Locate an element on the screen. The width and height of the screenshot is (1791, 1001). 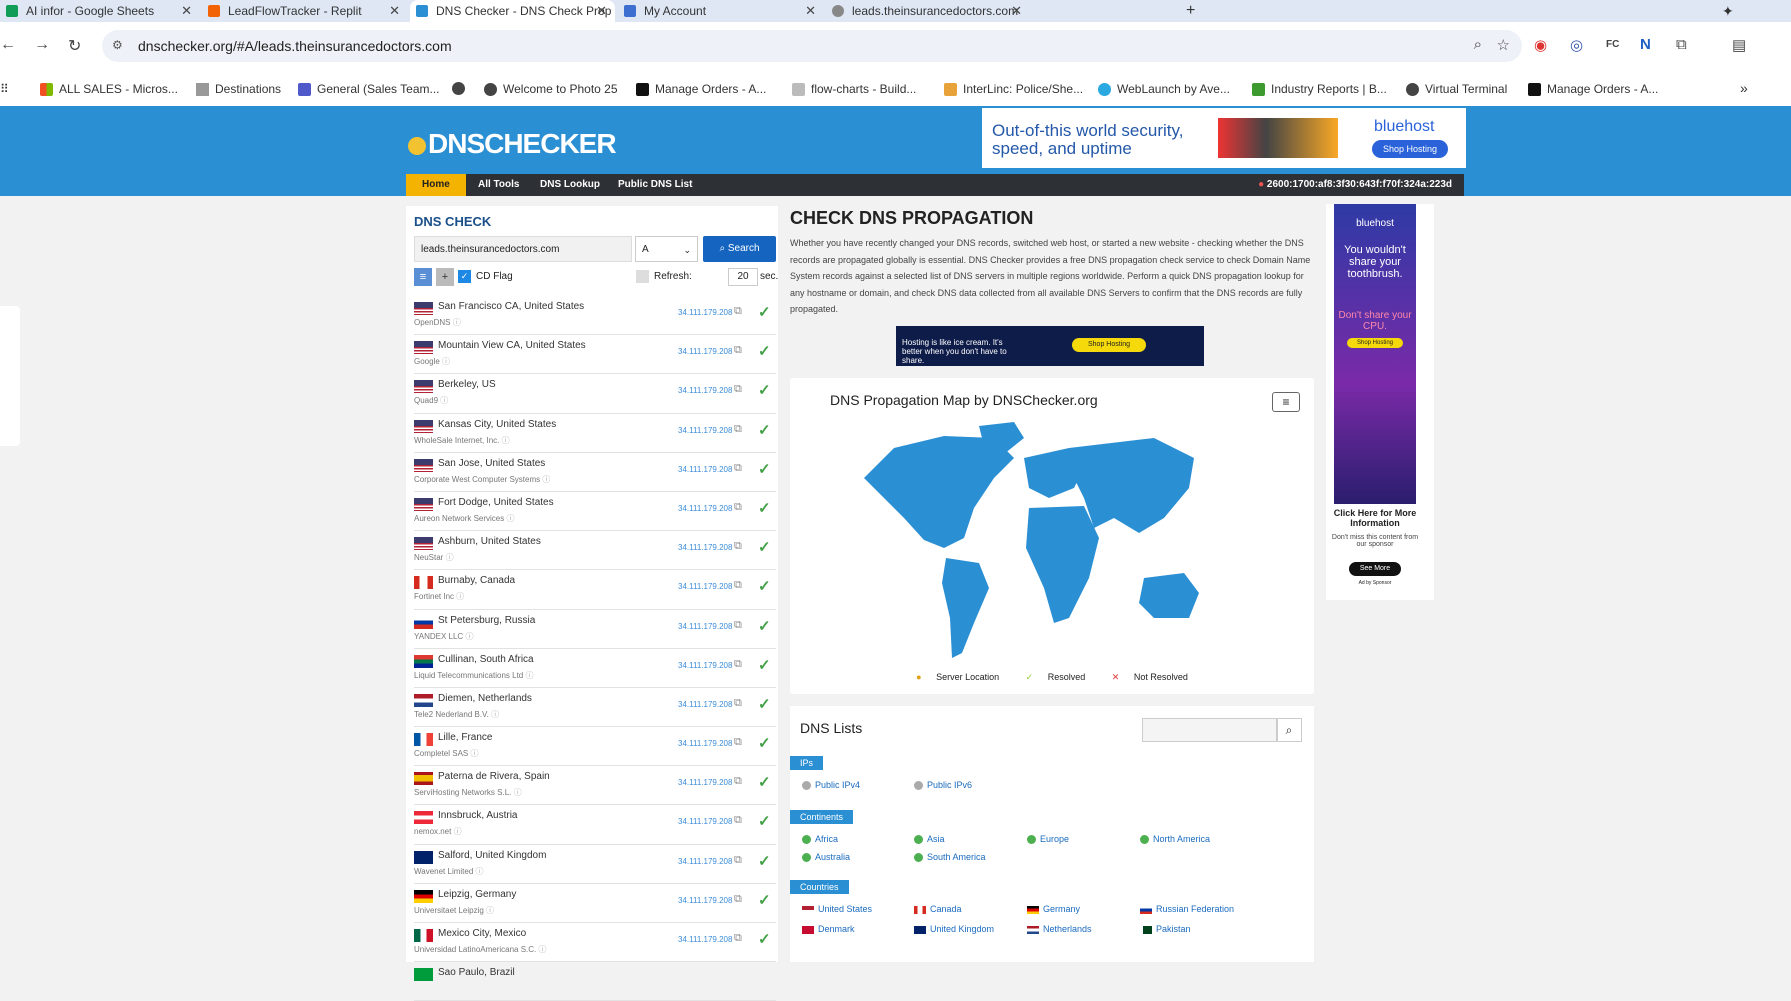
settings-sliders-icon: ≡ is located at coordinates (423, 277).